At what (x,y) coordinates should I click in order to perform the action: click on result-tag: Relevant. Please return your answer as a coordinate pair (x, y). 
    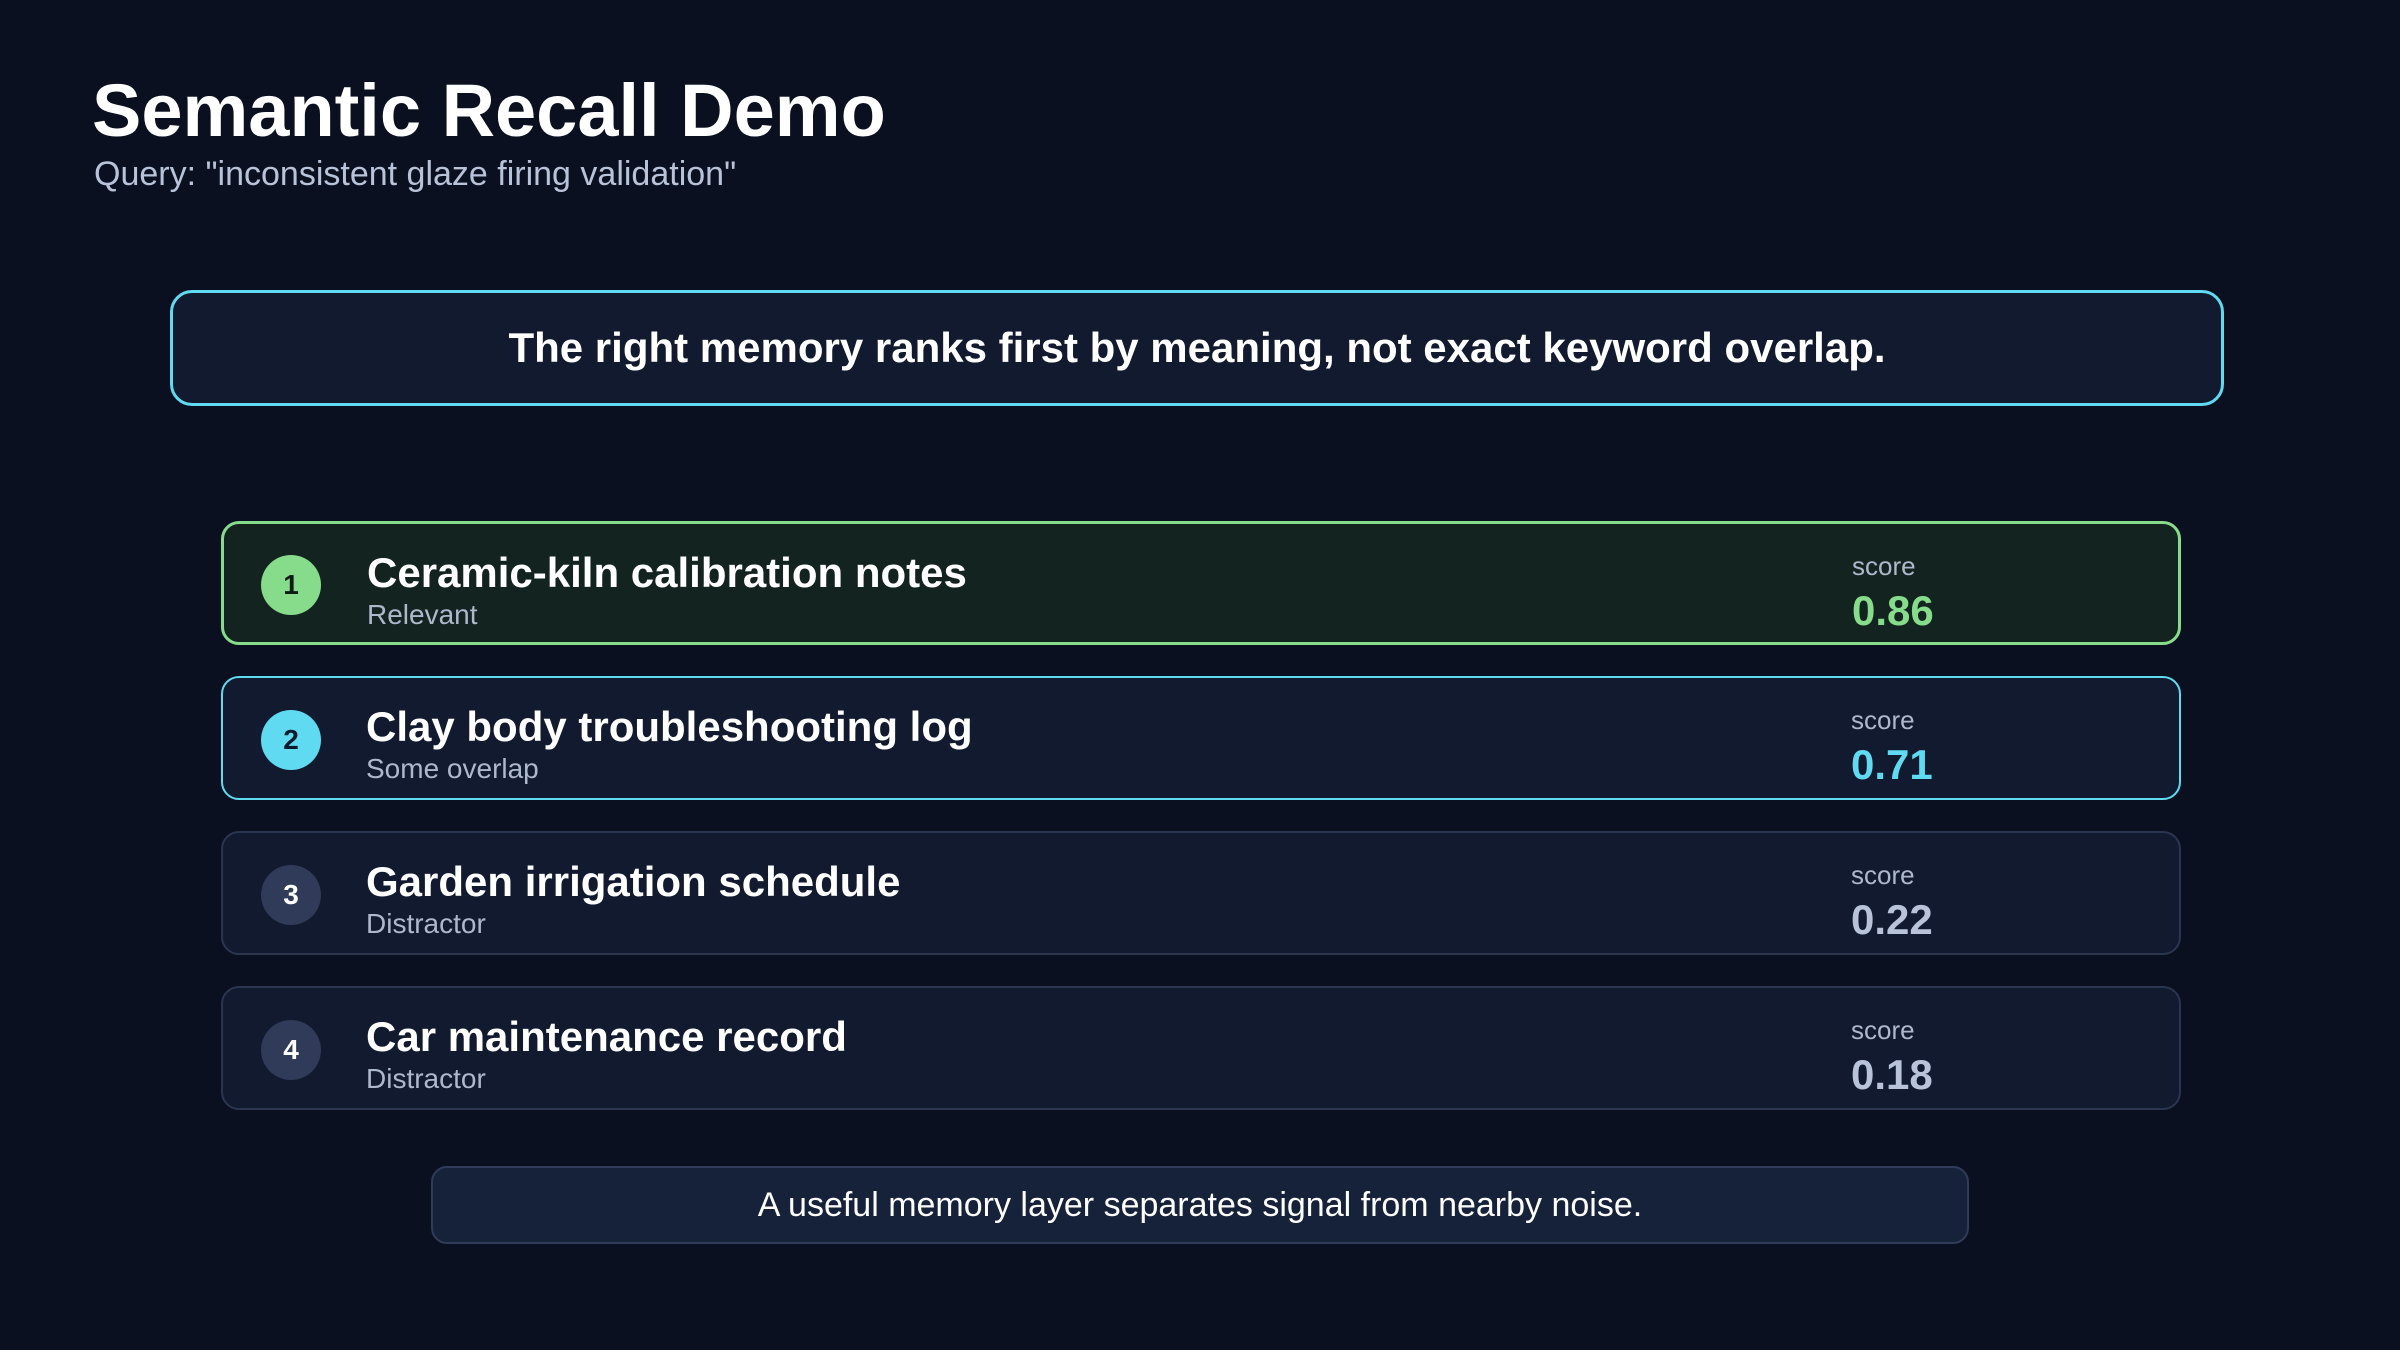
    Looking at the image, I should click on (422, 614).